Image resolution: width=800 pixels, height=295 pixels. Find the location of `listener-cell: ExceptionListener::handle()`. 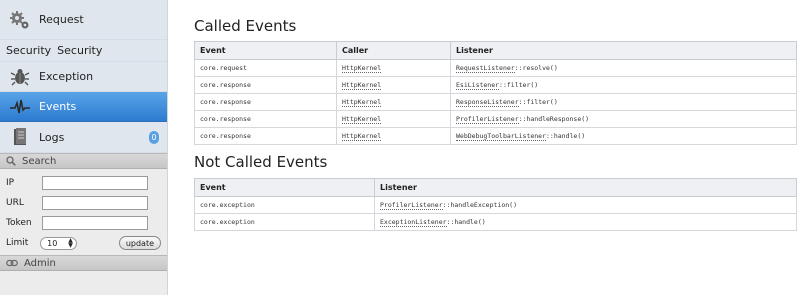

listener-cell: ExceptionListener::handle() is located at coordinates (585, 222).